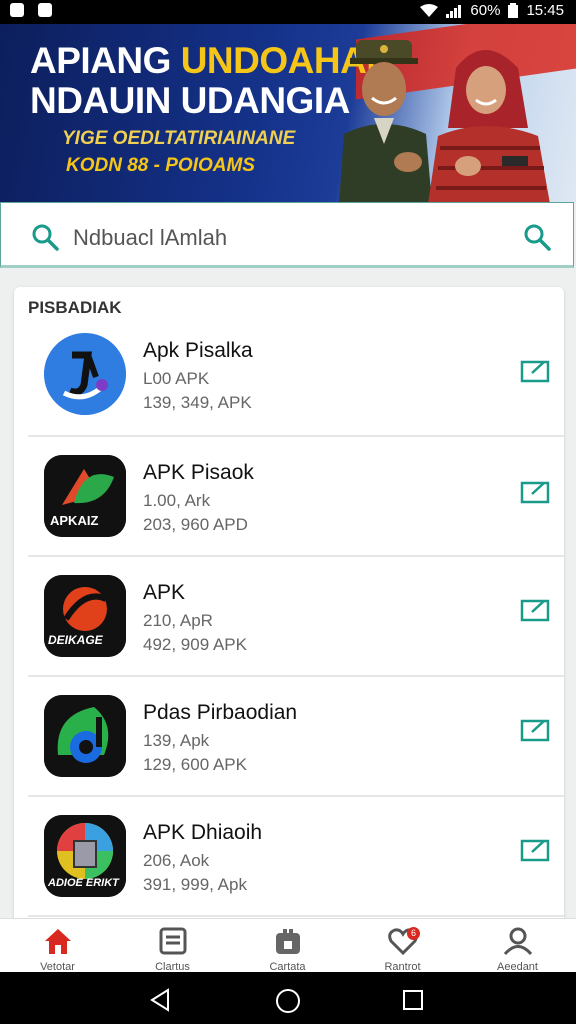 Image resolution: width=576 pixels, height=1024 pixels. What do you see at coordinates (296, 737) in the screenshot?
I see `list-item: Pdas Pirbaodian 139, Apk 129, 600 APK` at bounding box center [296, 737].